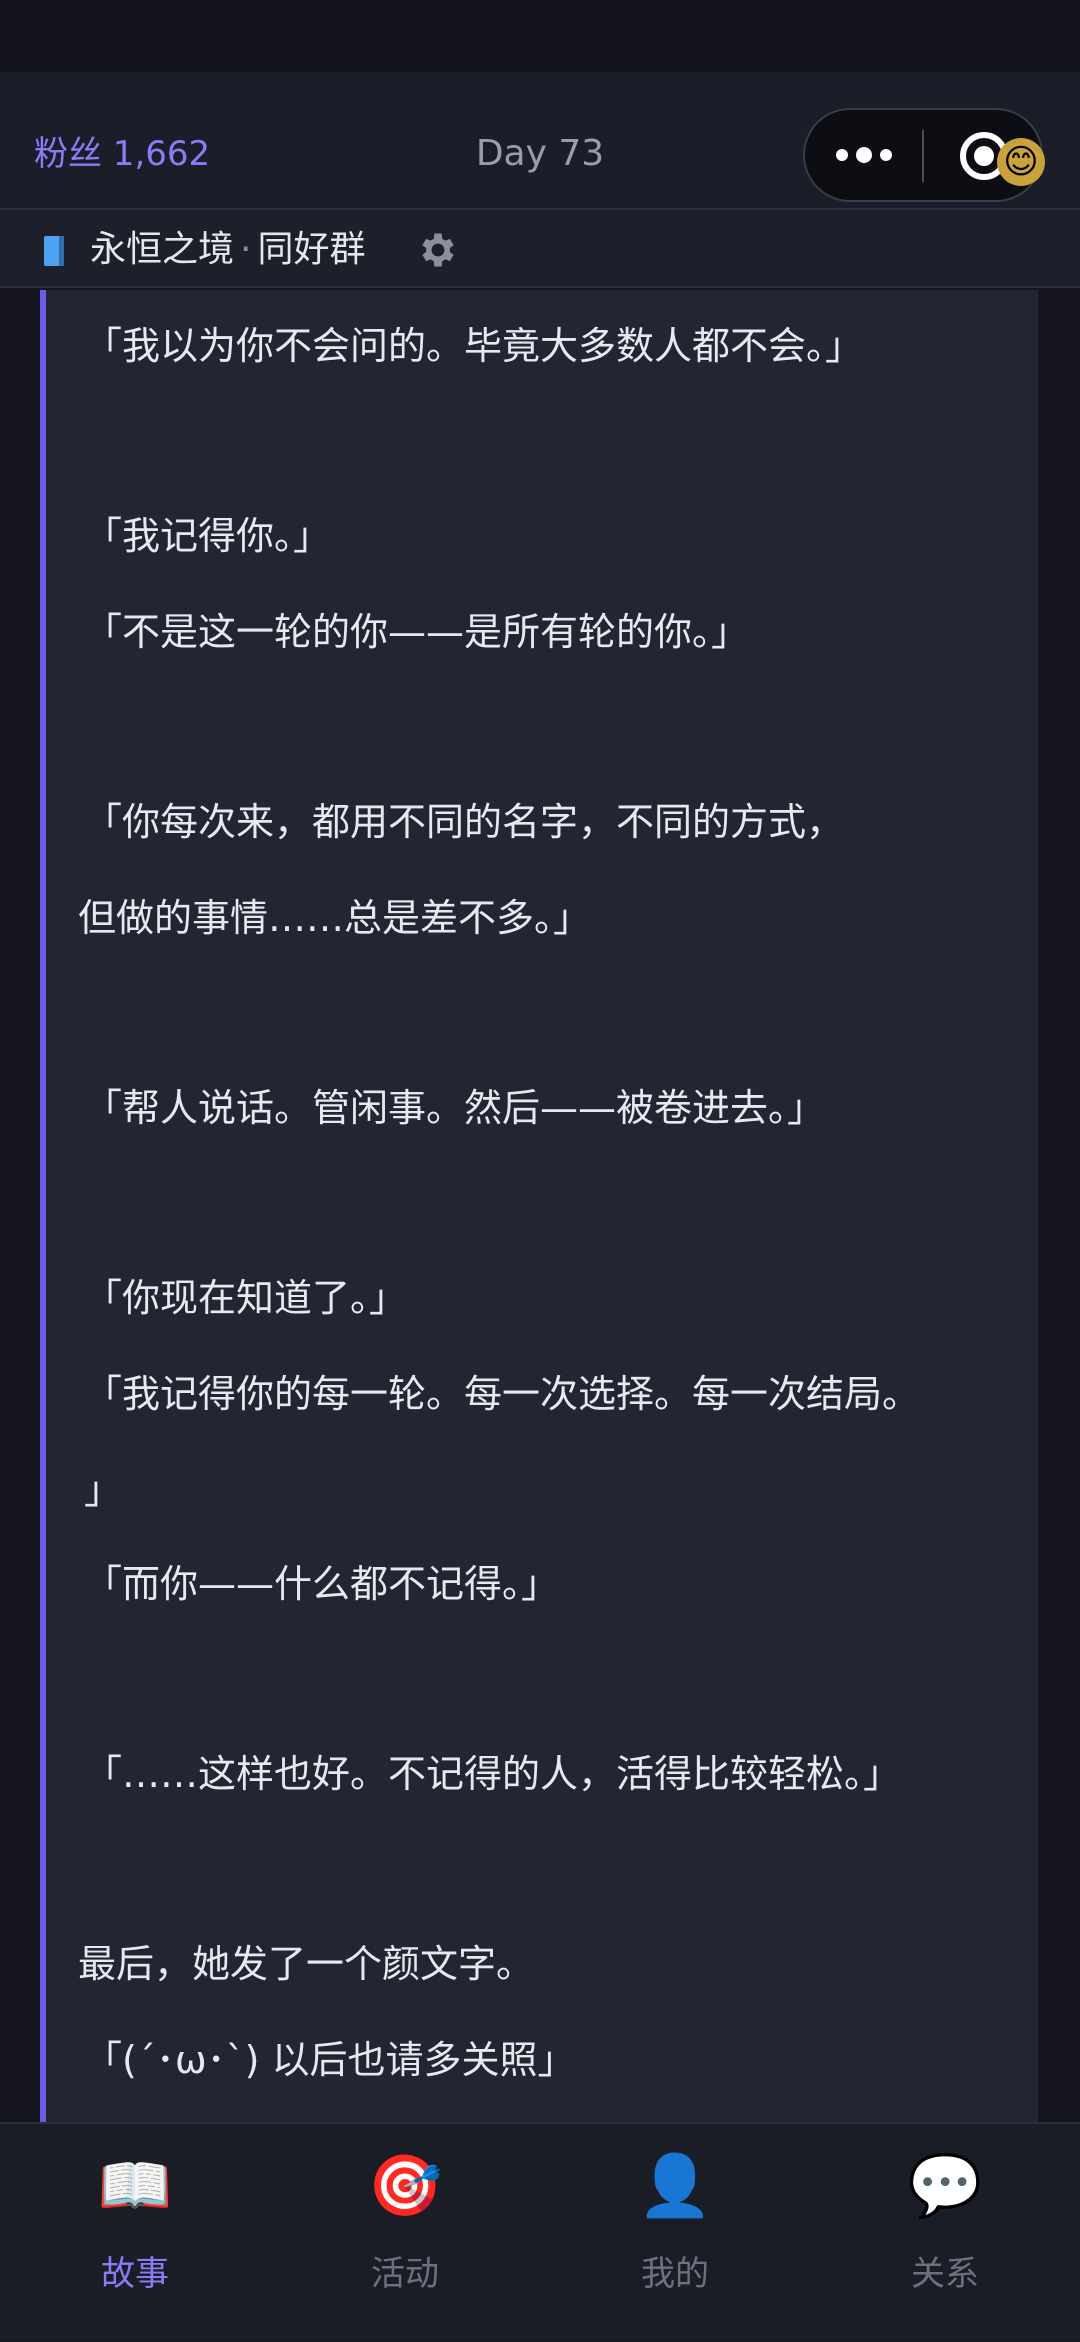  What do you see at coordinates (405, 2274) in the screenshot?
I see `tab-label: 活动` at bounding box center [405, 2274].